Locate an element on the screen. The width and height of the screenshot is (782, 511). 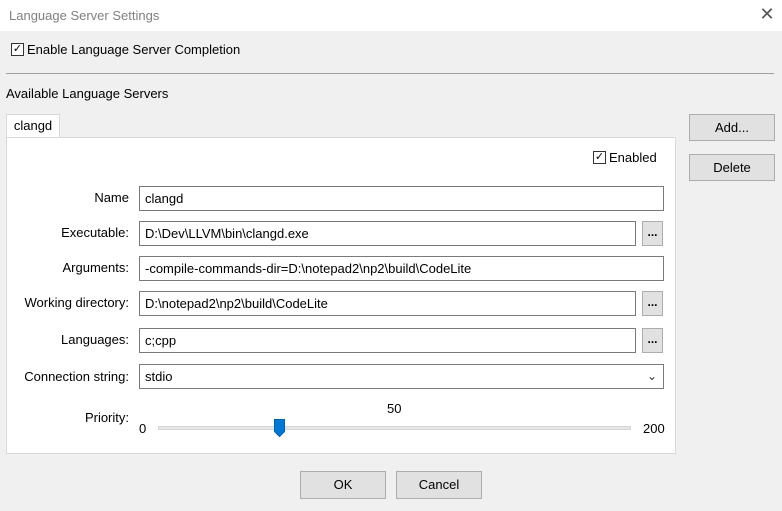
cancel-button: Cancel is located at coordinates (439, 485).